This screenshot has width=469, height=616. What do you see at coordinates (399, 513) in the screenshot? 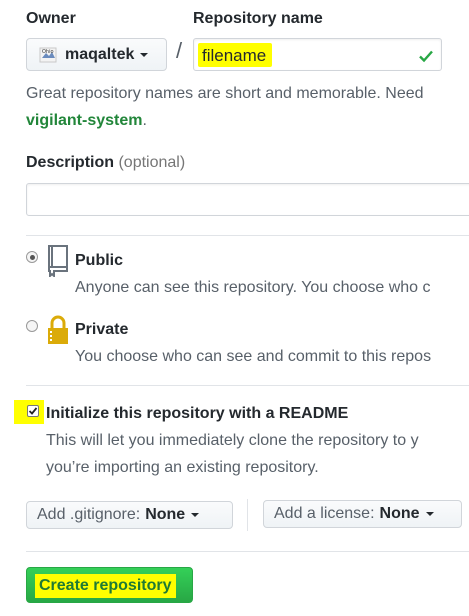
I see `license-value: None` at bounding box center [399, 513].